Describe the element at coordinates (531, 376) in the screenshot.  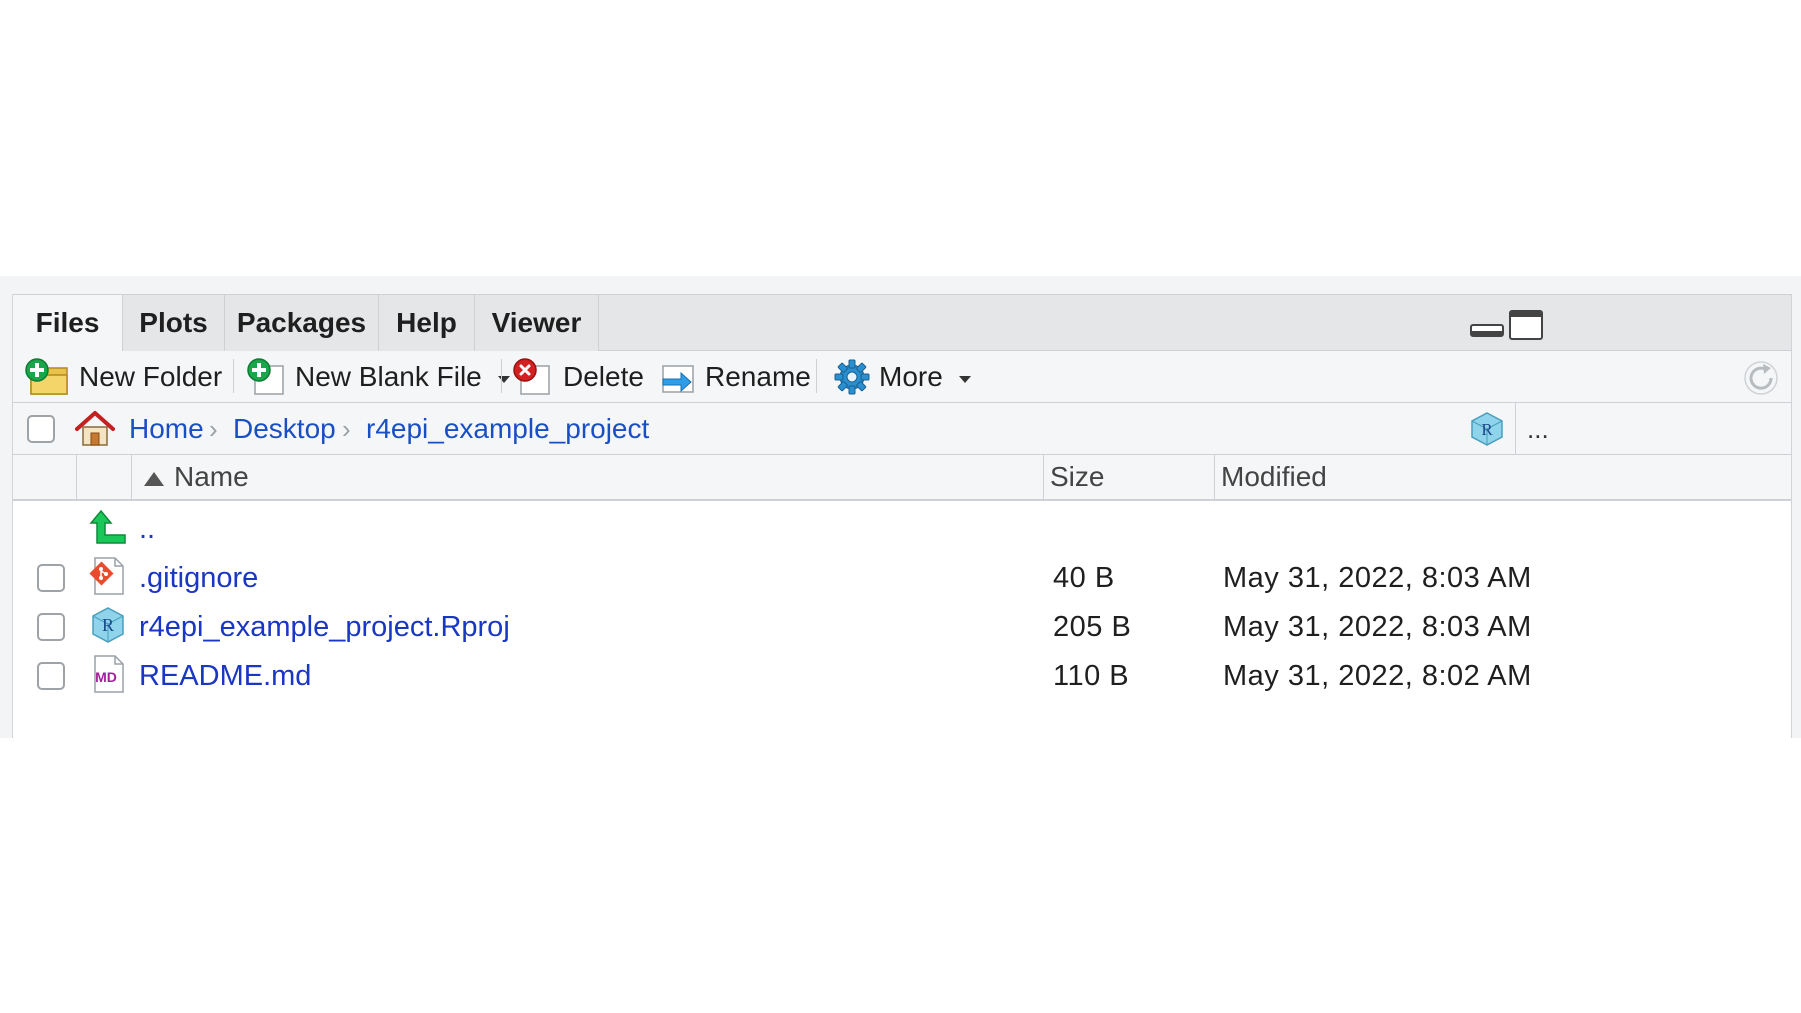
I see `delete-icon` at that location.